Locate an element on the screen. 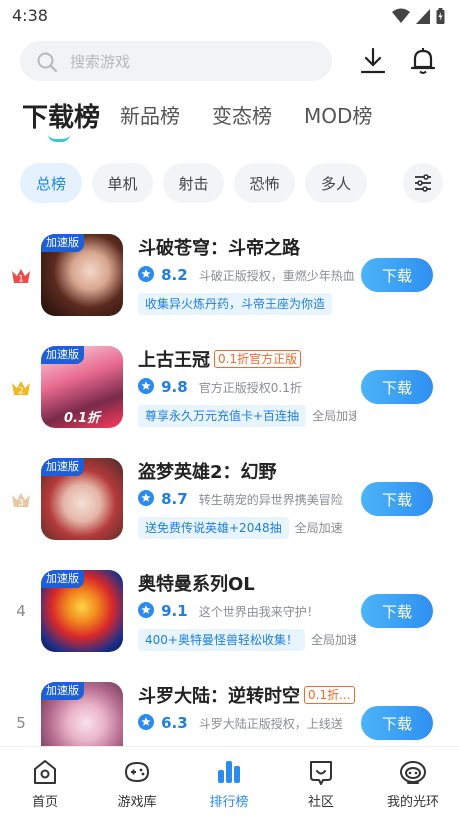 This screenshot has width=459, height=816. status-icons is located at coordinates (418, 16).